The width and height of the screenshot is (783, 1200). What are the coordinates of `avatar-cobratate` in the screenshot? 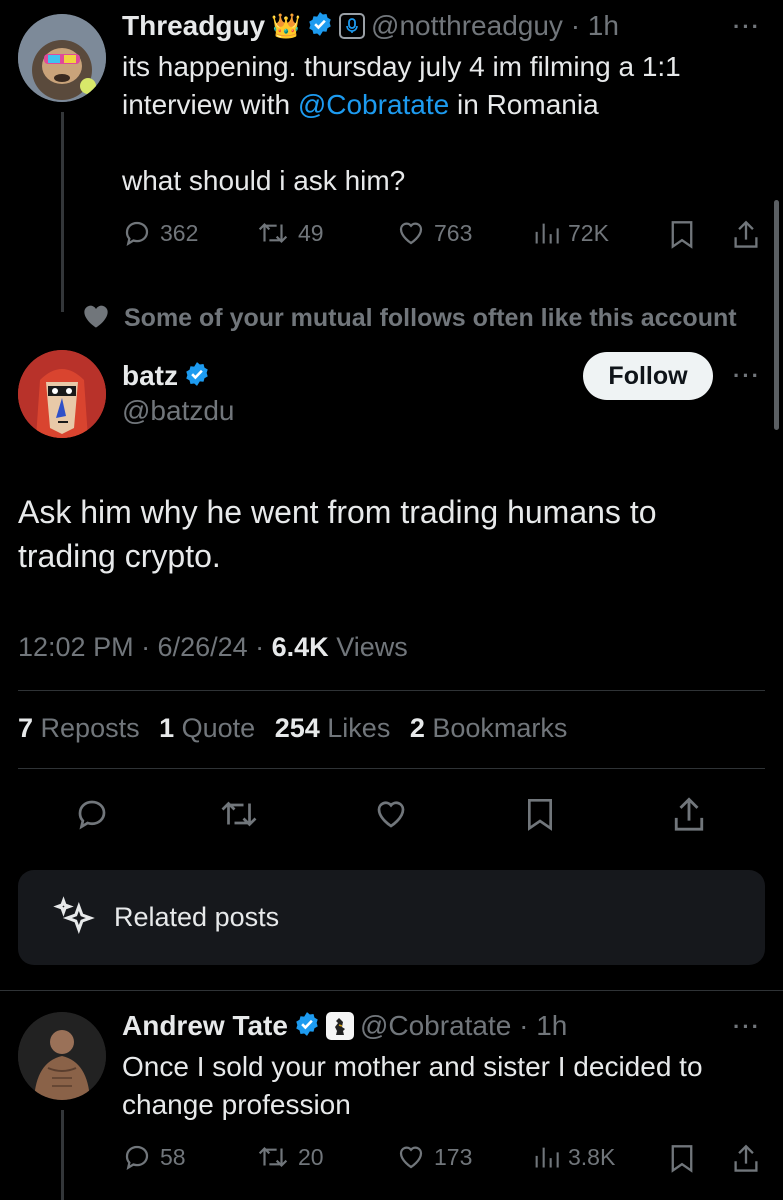 It's located at (62, 1056).